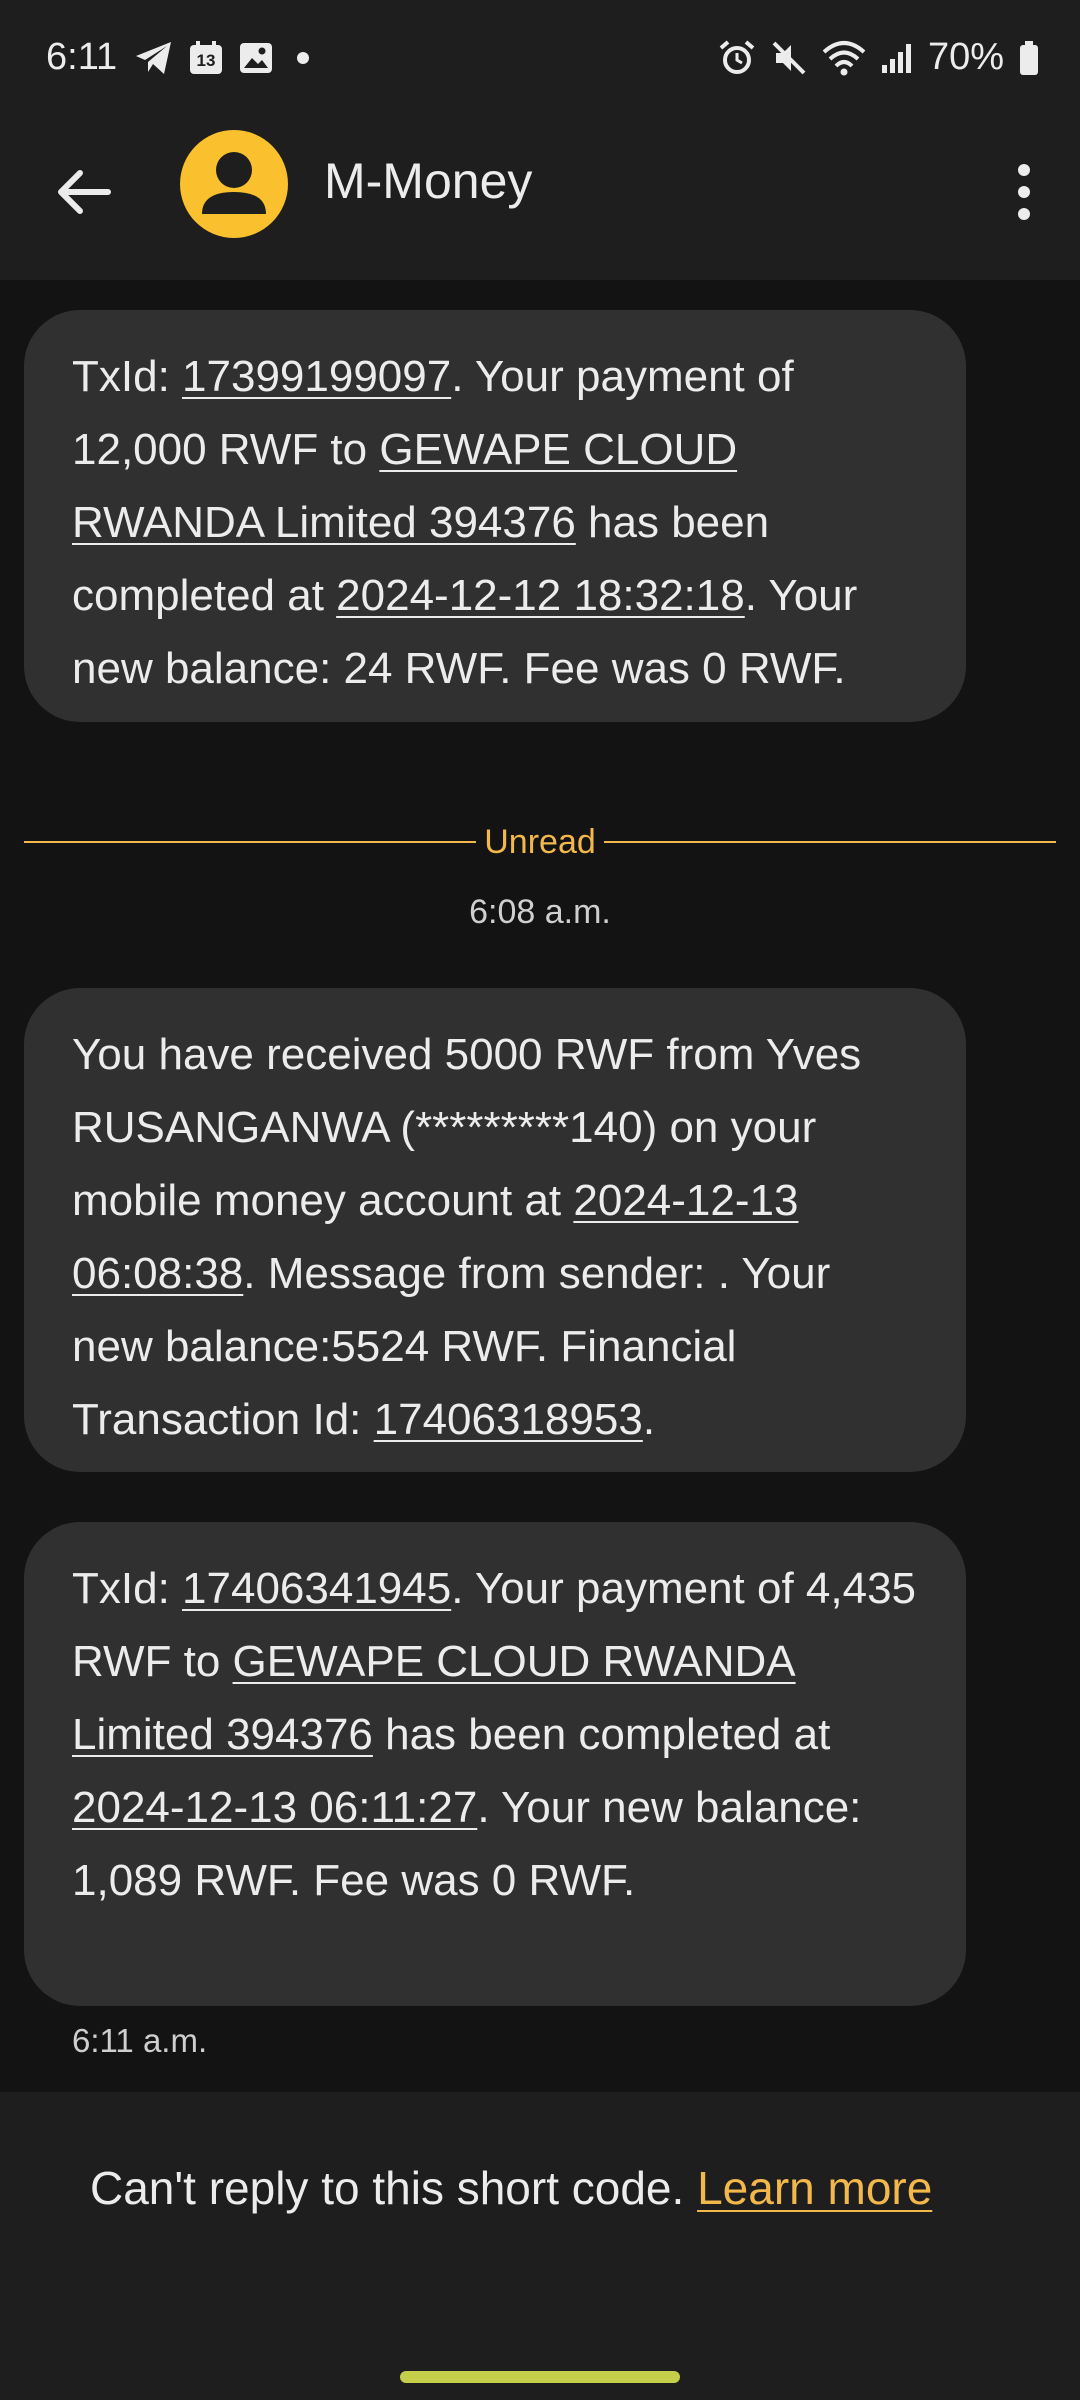  I want to click on message-link: 2024-12-13 06:11:27, so click(274, 1807).